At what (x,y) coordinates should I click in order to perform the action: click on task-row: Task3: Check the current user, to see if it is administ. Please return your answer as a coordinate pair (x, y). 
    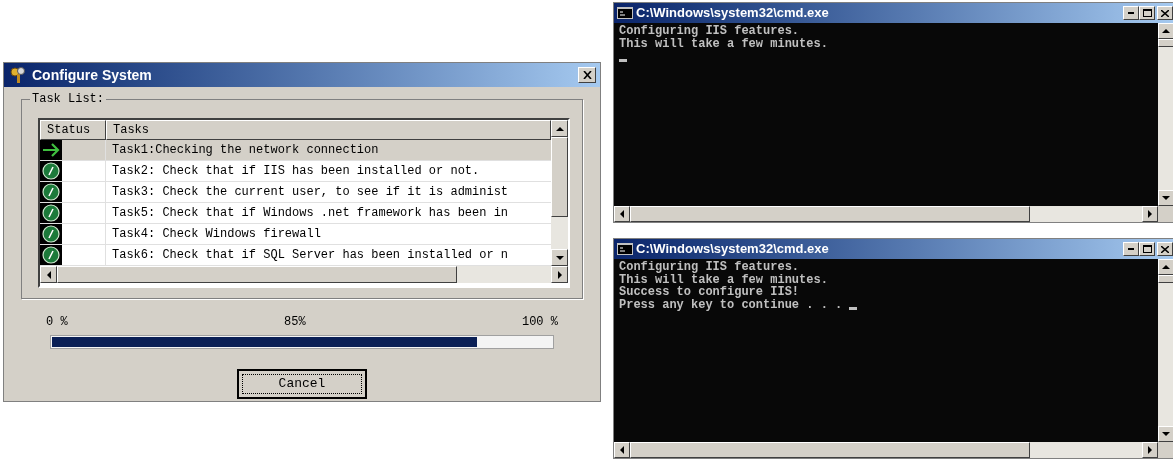
    Looking at the image, I should click on (295, 192).